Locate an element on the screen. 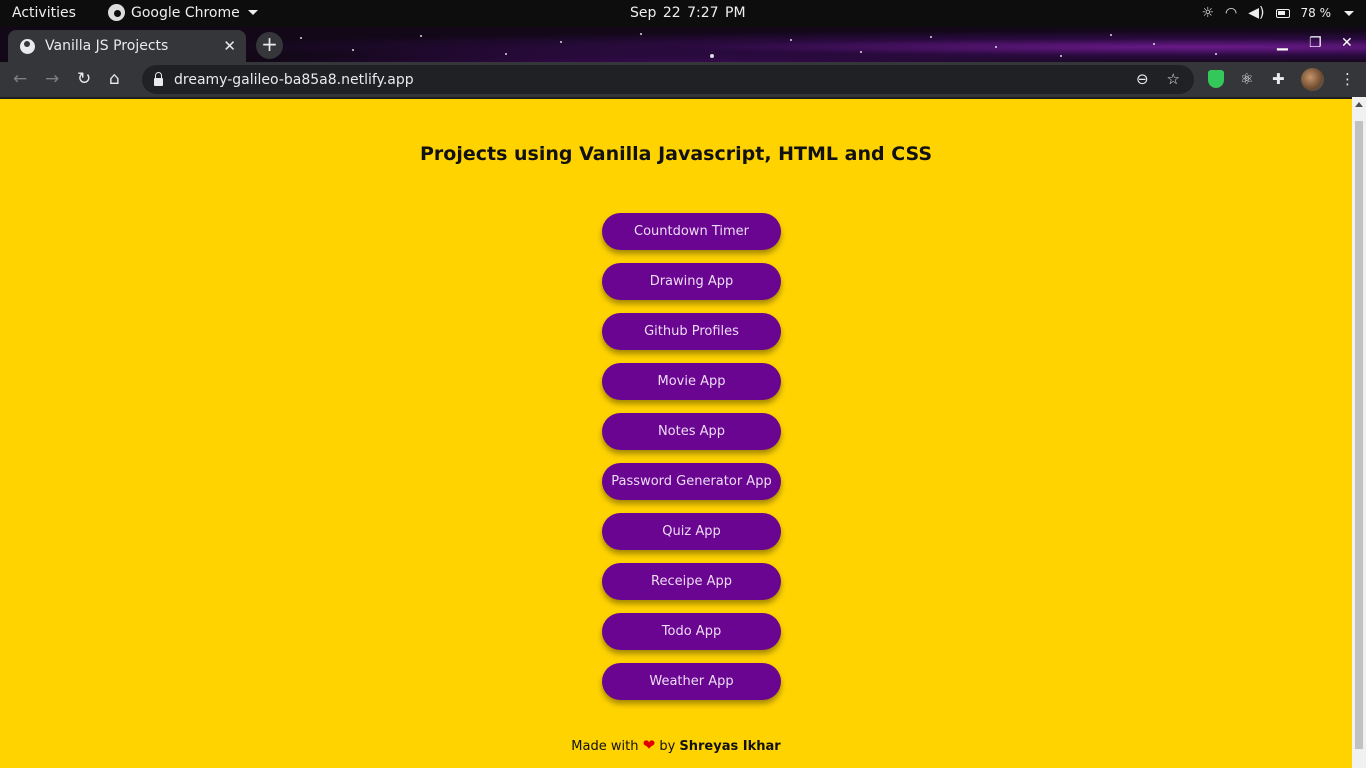  close-window-icon: ✕ is located at coordinates (1347, 43).